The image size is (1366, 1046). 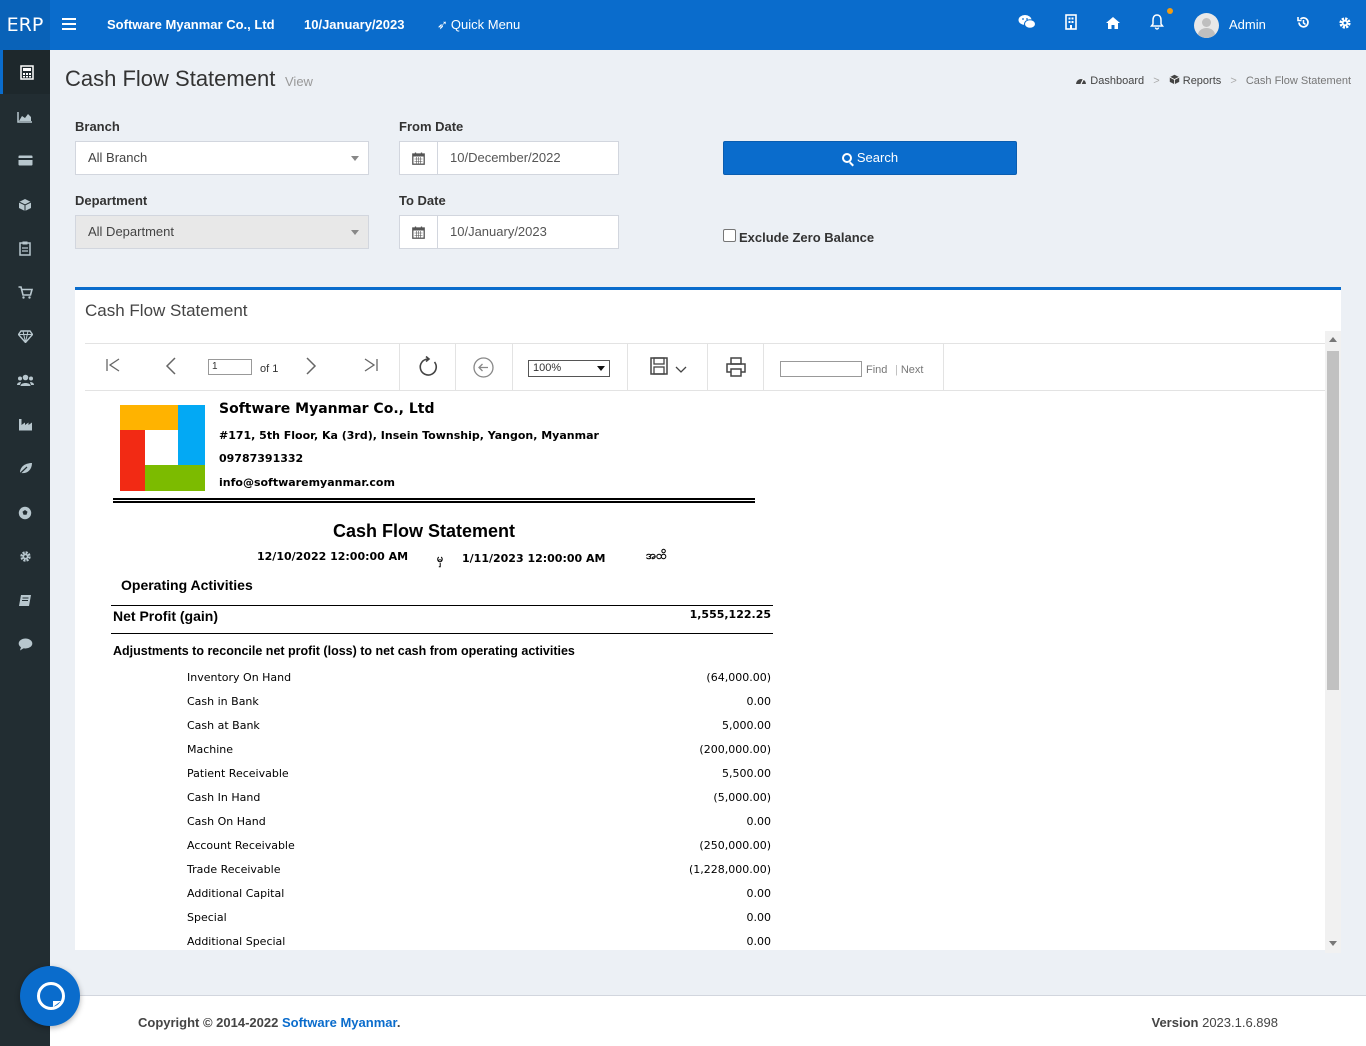 What do you see at coordinates (25, 644) in the screenshot?
I see `comment-icon` at bounding box center [25, 644].